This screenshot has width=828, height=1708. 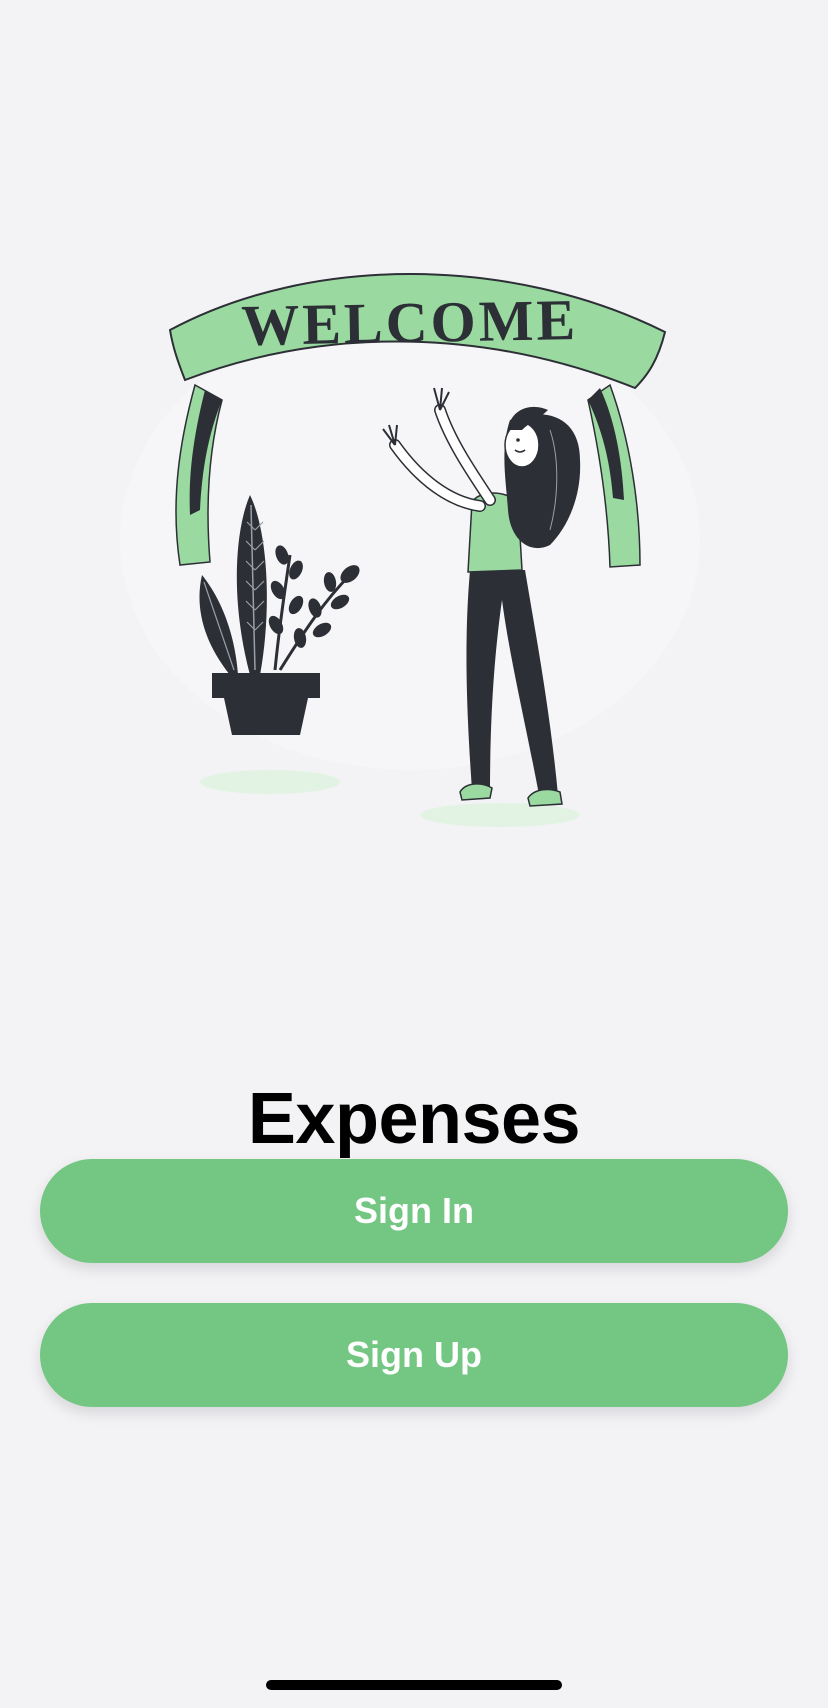 What do you see at coordinates (414, 1211) in the screenshot?
I see `sign-in-button: Sign In` at bounding box center [414, 1211].